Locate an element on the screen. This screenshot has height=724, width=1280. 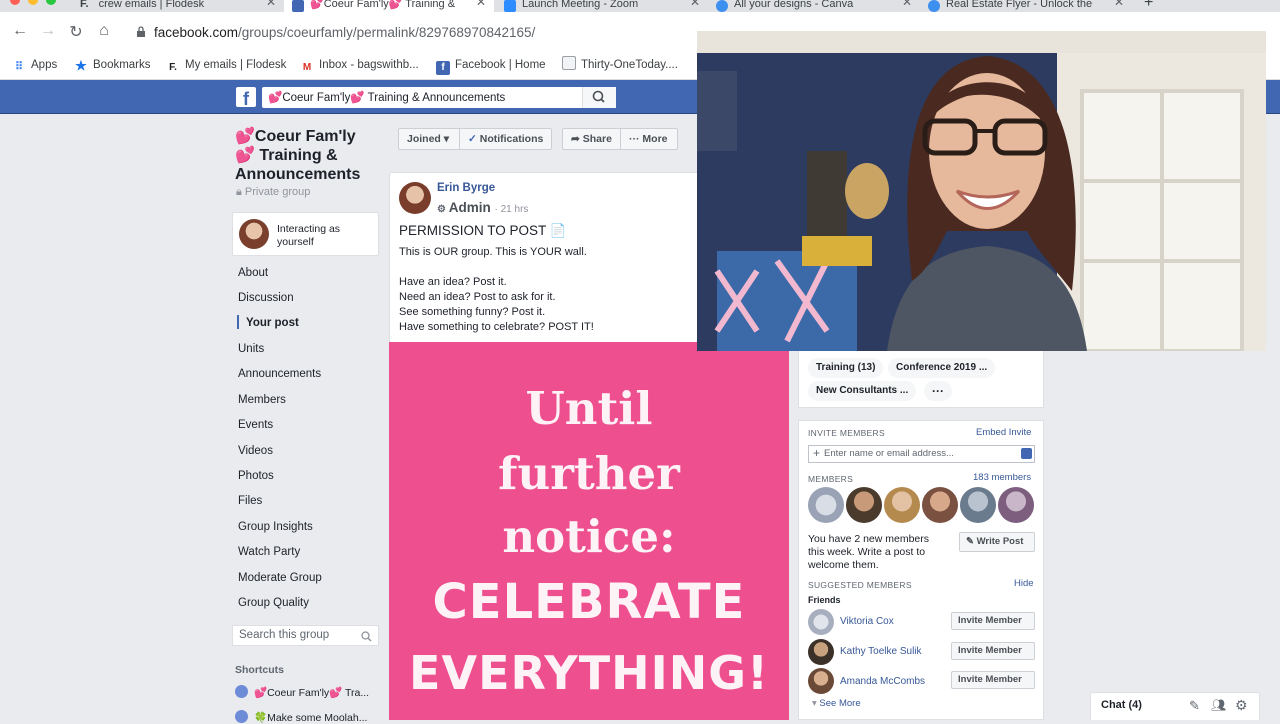
post-time: · 21 hrs is located at coordinates (512, 209).